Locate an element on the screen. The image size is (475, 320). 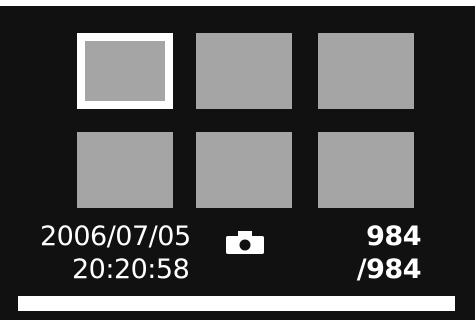
progress-bar is located at coordinates (236, 303).